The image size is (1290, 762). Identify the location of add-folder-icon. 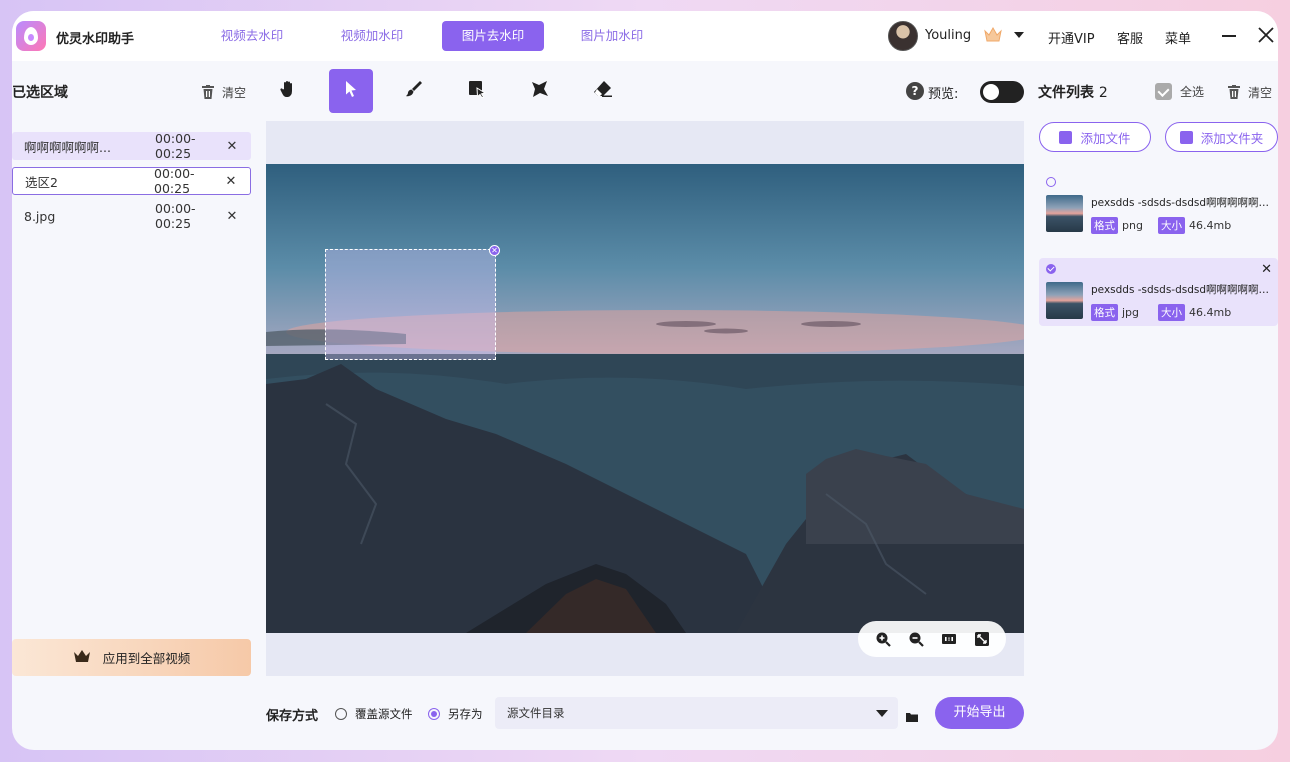
(1186, 137).